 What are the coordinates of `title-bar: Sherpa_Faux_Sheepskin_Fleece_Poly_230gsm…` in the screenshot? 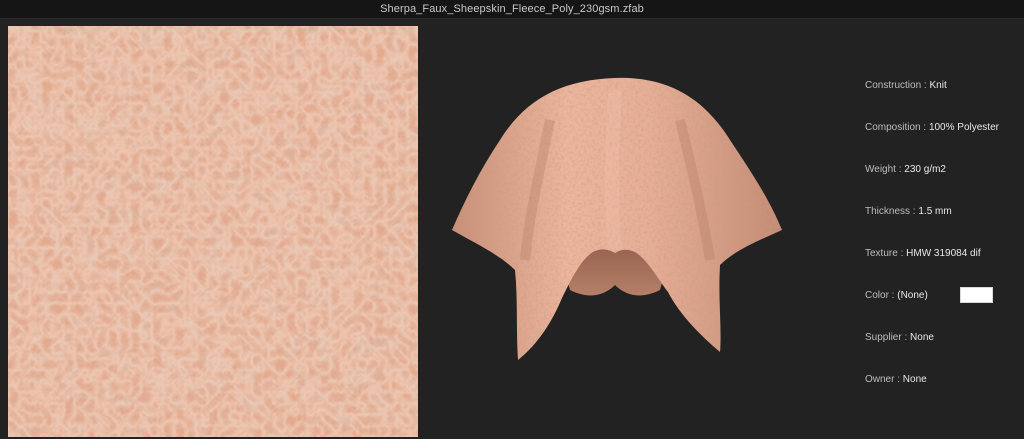 It's located at (512, 9).